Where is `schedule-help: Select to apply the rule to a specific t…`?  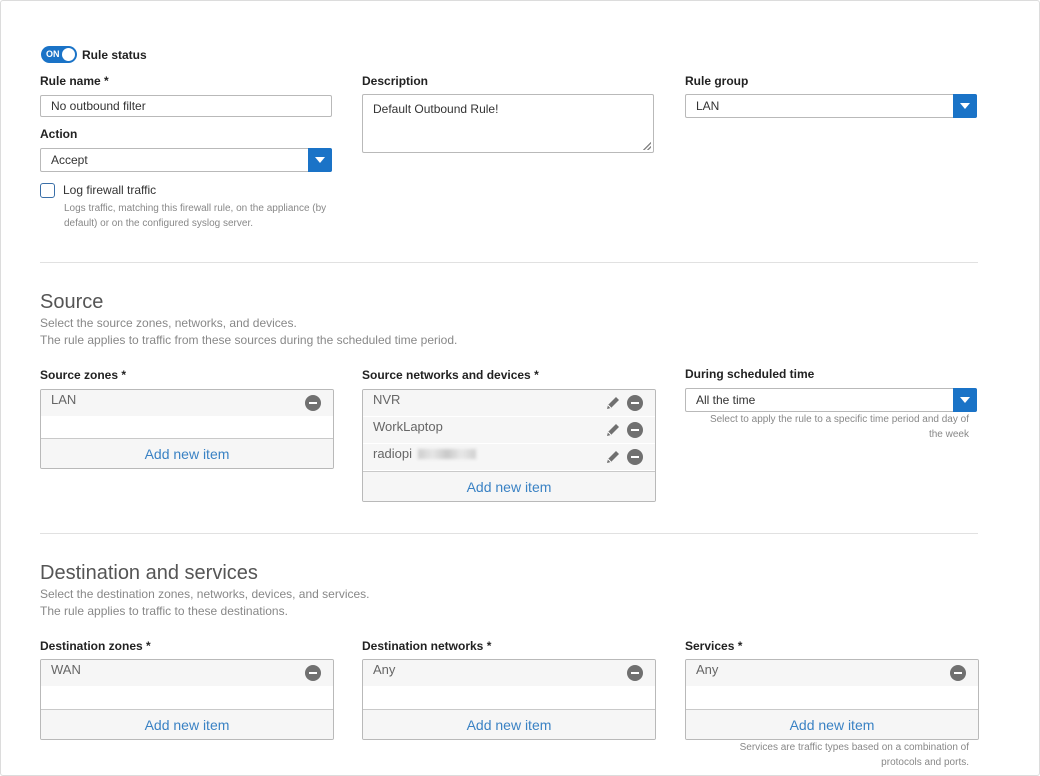
schedule-help: Select to apply the rule to a specific t… is located at coordinates (839, 427).